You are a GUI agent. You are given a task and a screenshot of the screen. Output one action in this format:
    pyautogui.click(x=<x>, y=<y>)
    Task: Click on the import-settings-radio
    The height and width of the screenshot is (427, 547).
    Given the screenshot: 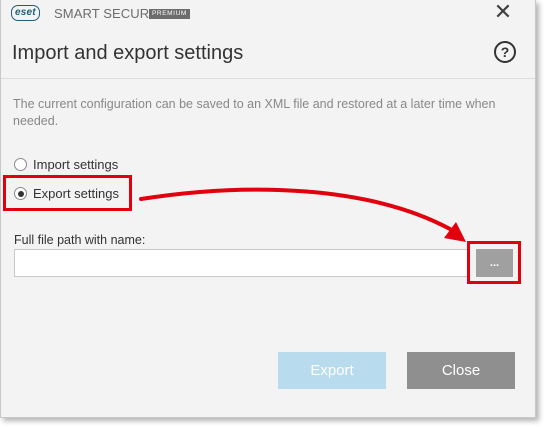 What is the action you would take?
    pyautogui.click(x=20, y=164)
    